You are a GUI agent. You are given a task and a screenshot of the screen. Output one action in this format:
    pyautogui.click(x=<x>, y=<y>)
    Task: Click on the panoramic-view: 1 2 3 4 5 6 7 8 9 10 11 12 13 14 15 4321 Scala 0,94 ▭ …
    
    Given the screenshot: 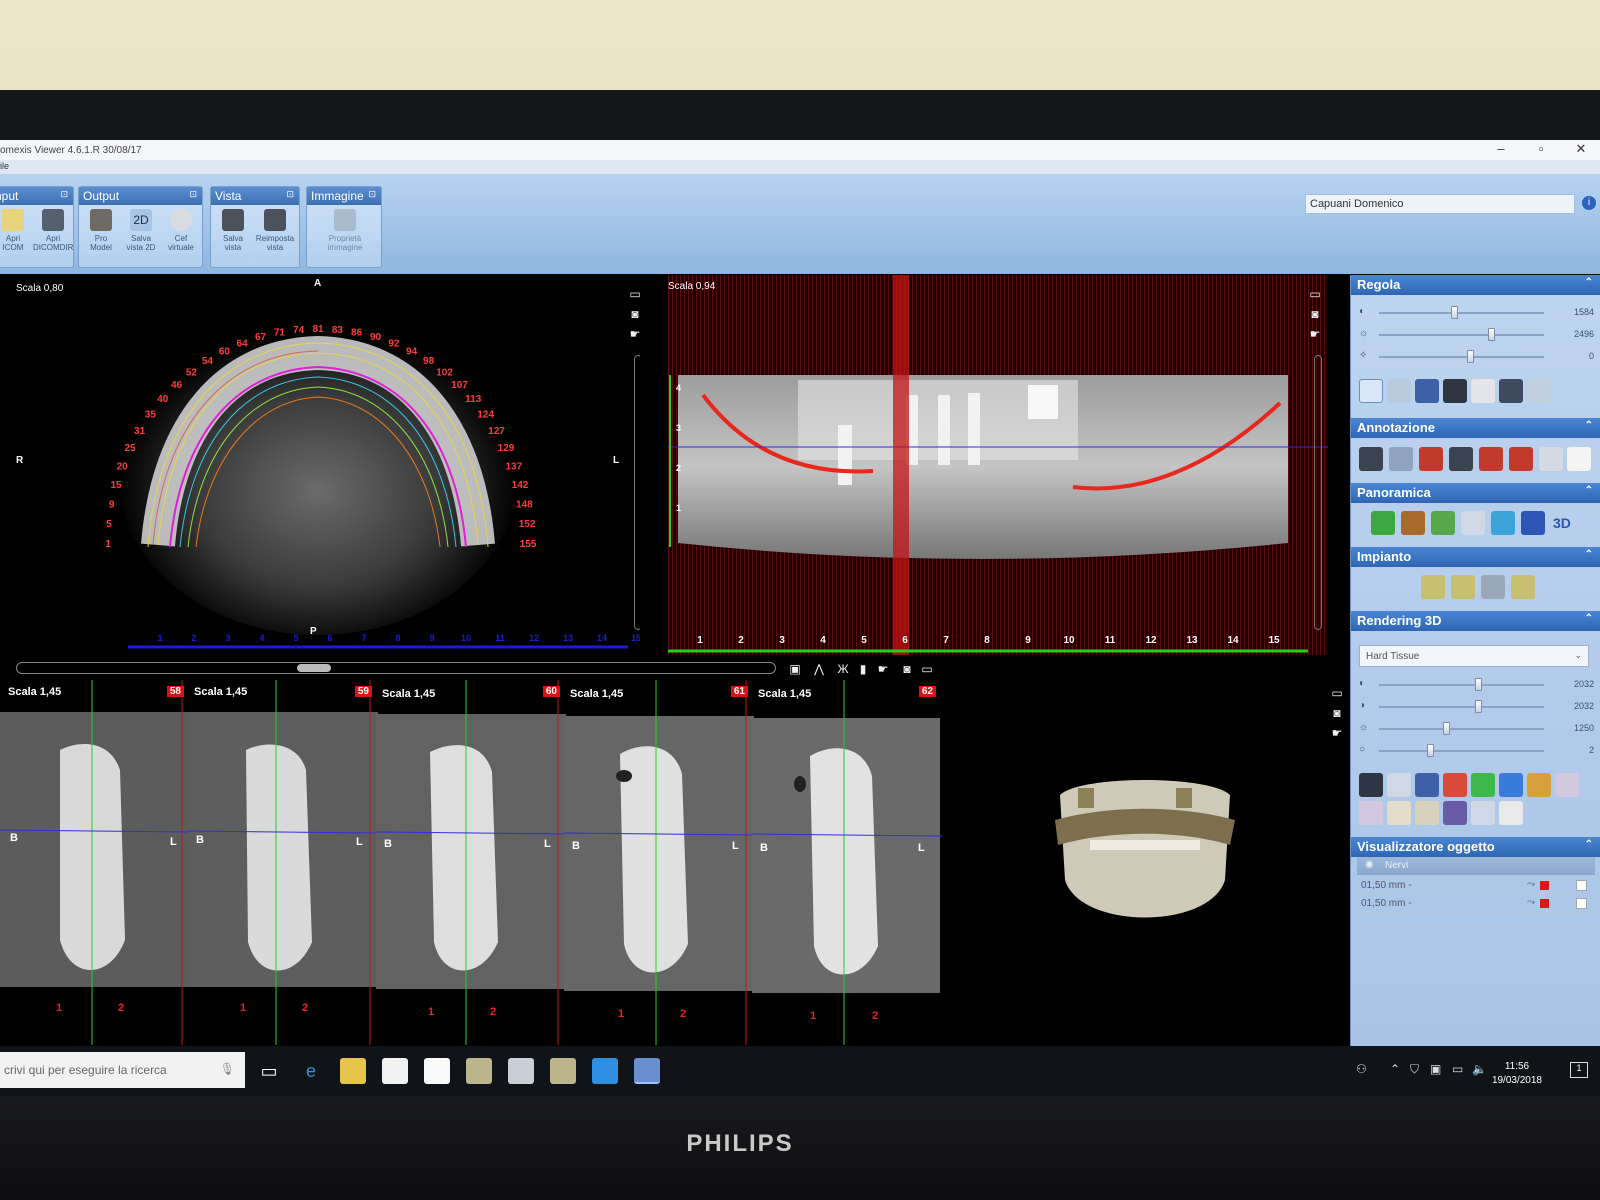 What is the action you would take?
    pyautogui.click(x=998, y=465)
    